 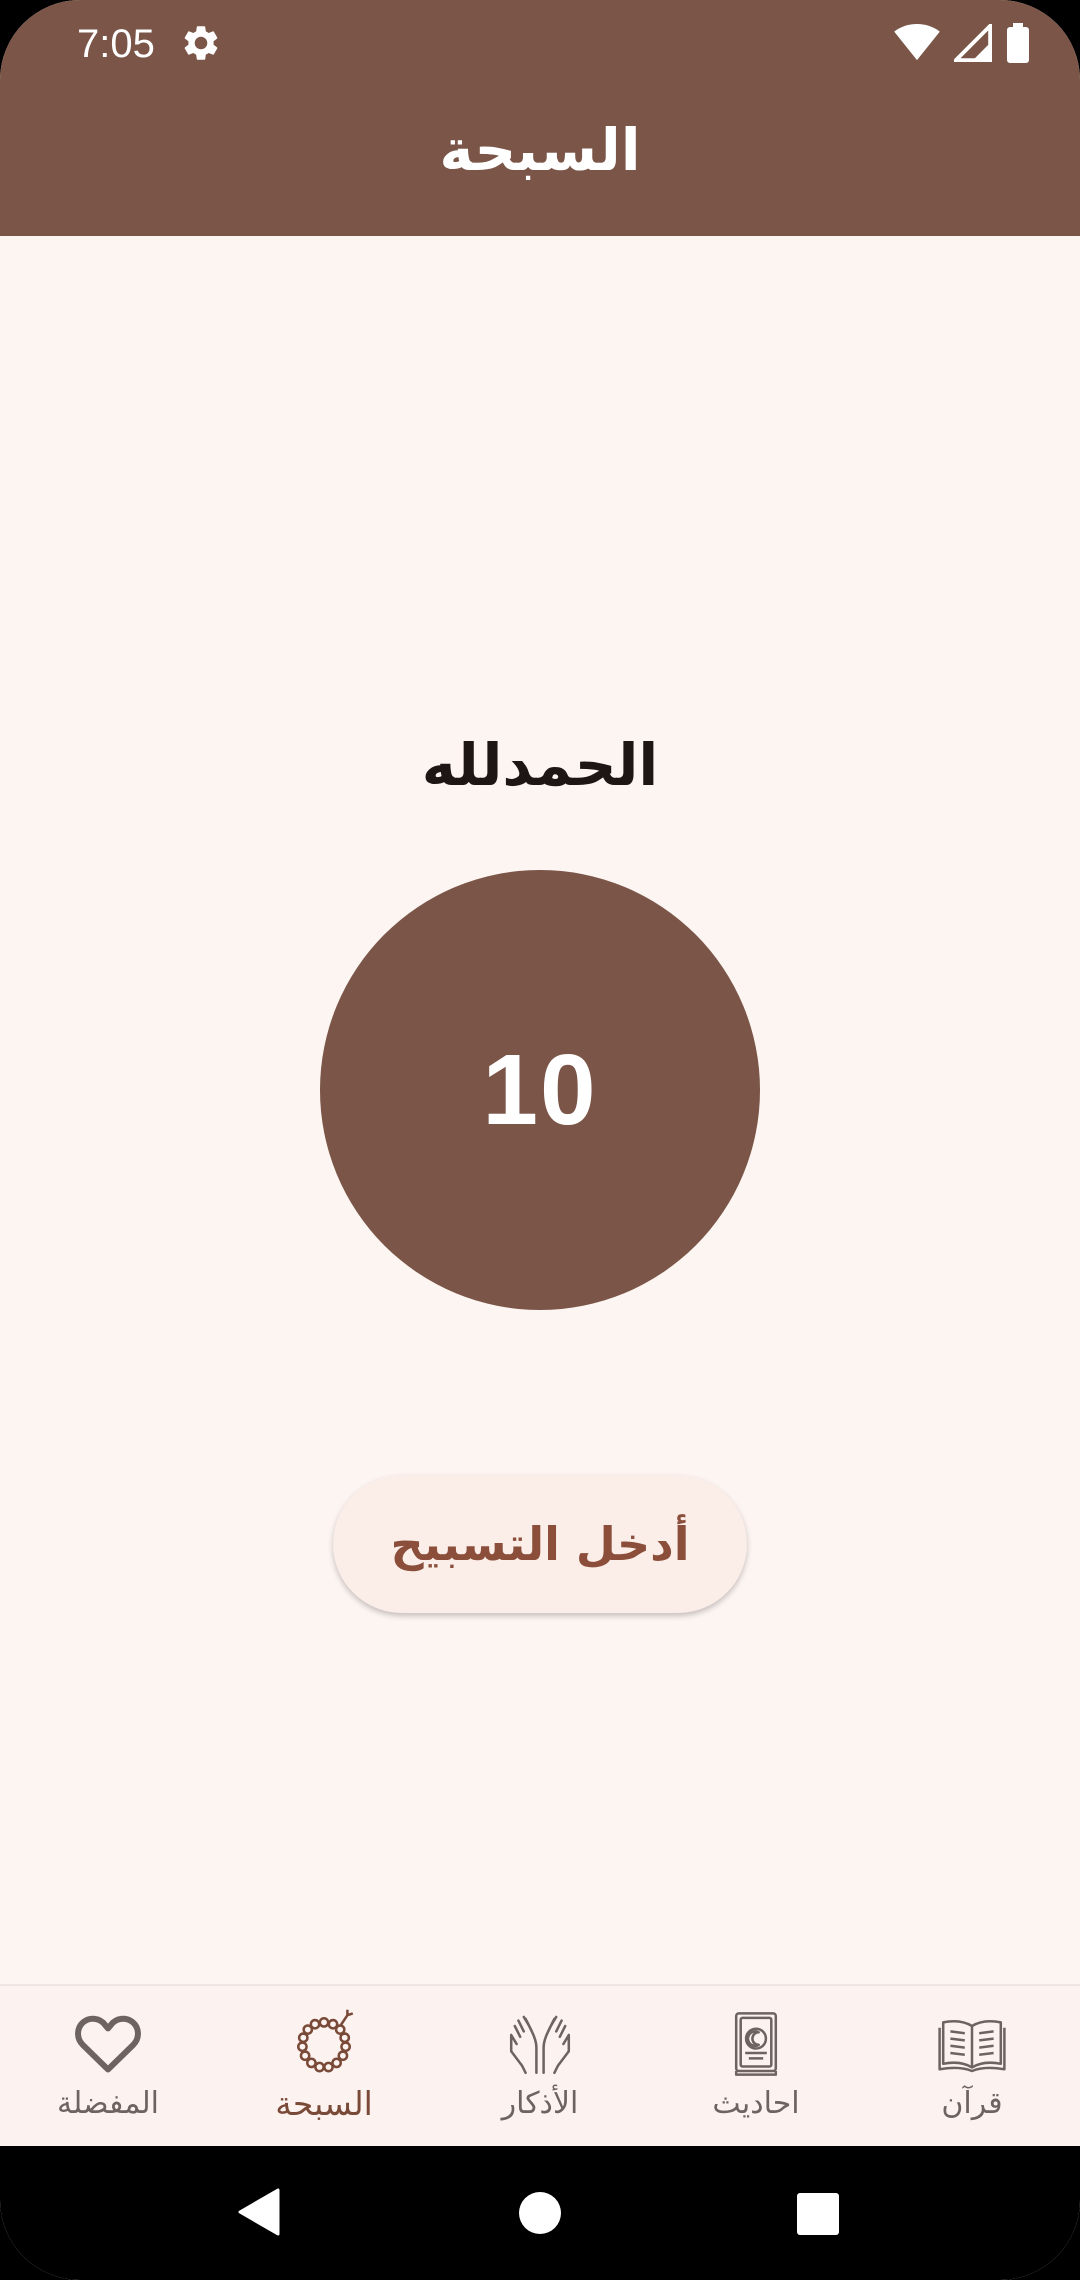 I want to click on nav-item-quran: قرآن, so click(x=972, y=2067).